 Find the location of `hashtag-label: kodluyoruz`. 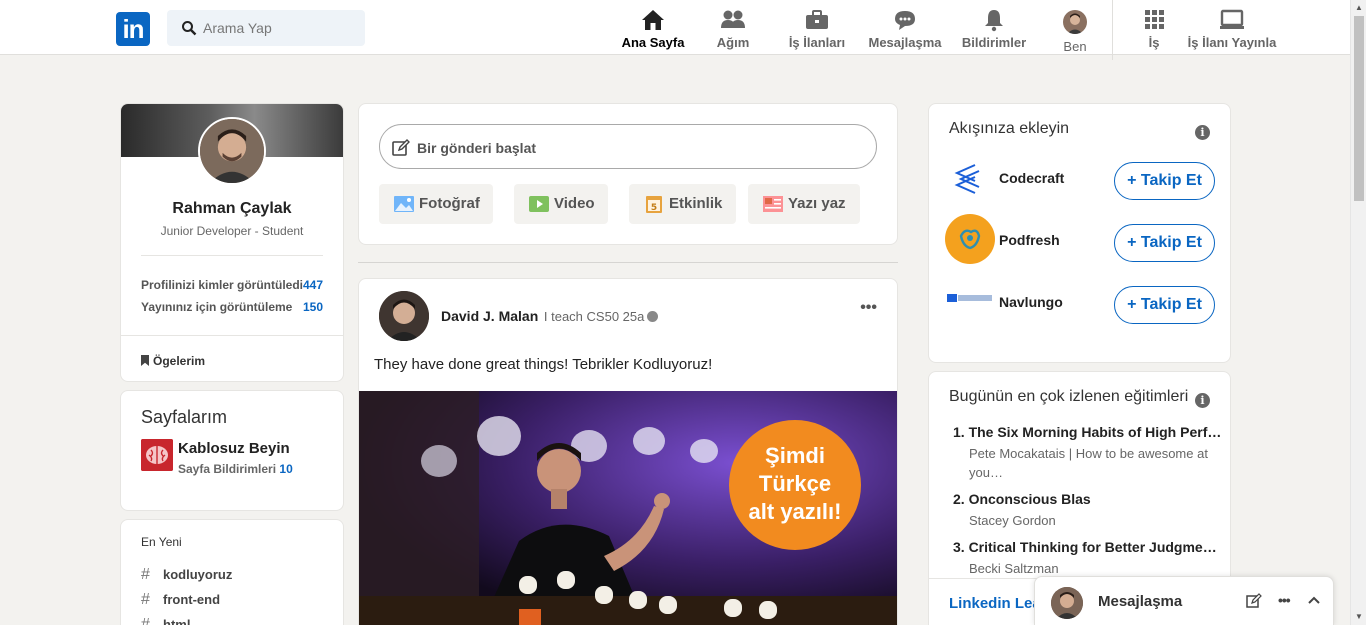

hashtag-label: kodluyoruz is located at coordinates (198, 574).